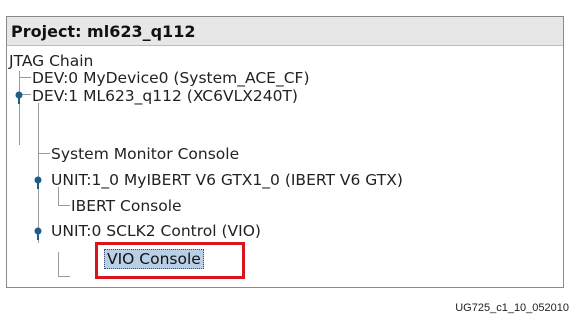 Image resolution: width=571 pixels, height=320 pixels. What do you see at coordinates (126, 206) in the screenshot?
I see `tree-node-ibert-console: IBERT Console` at bounding box center [126, 206].